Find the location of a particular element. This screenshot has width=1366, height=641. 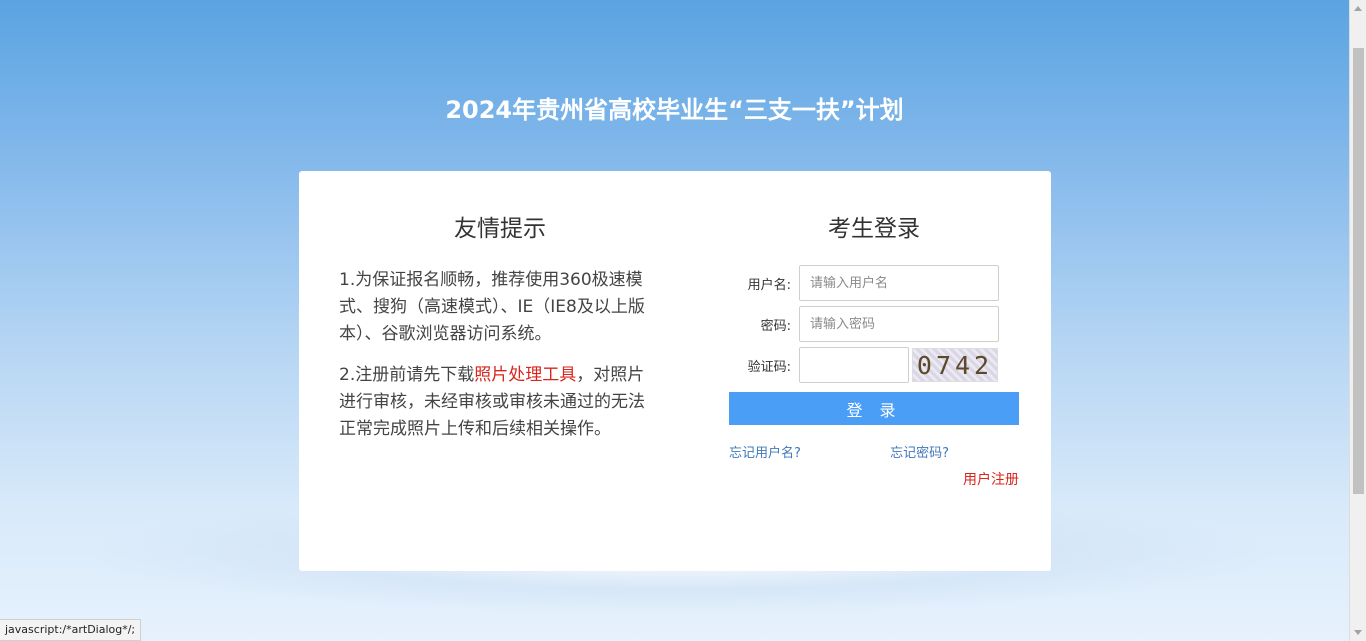

forgot-password-link: 忘记密码? is located at coordinates (919, 451).